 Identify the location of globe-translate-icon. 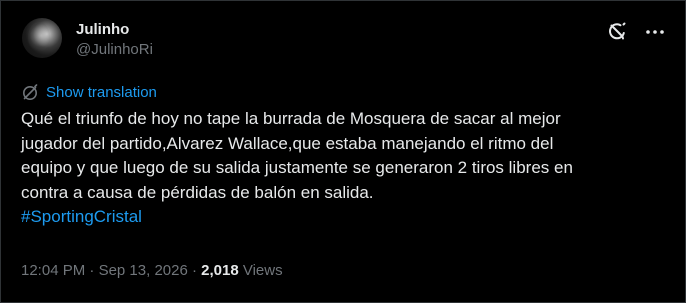
(30, 92).